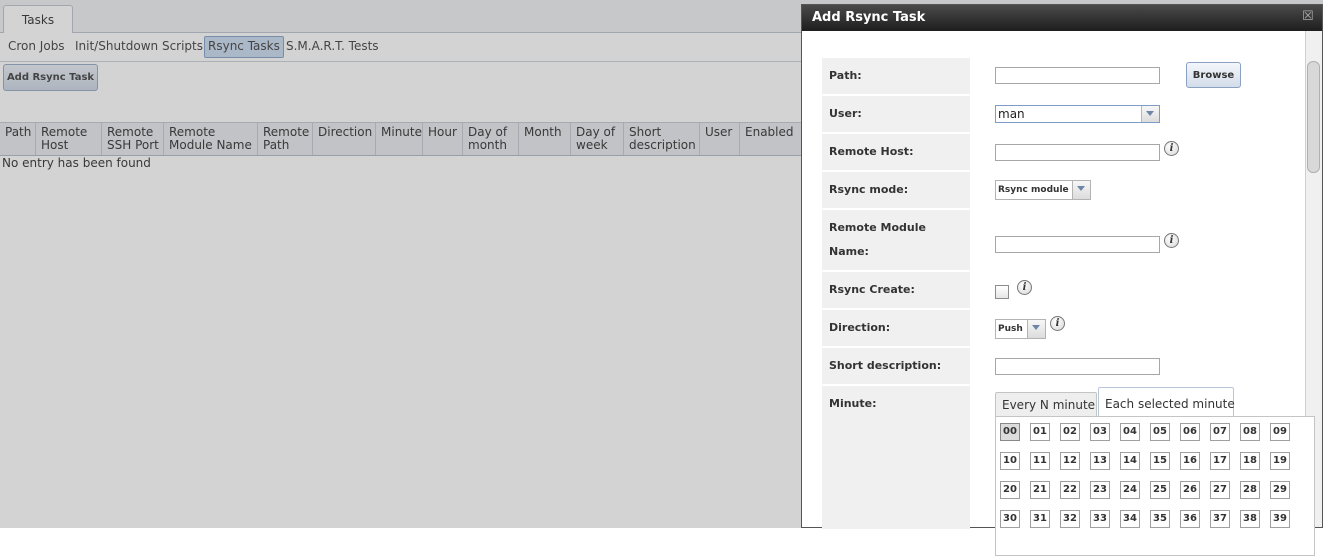 The image size is (1323, 556). Describe the element at coordinates (1010, 519) in the screenshot. I see `minute-cell-30: 30` at that location.